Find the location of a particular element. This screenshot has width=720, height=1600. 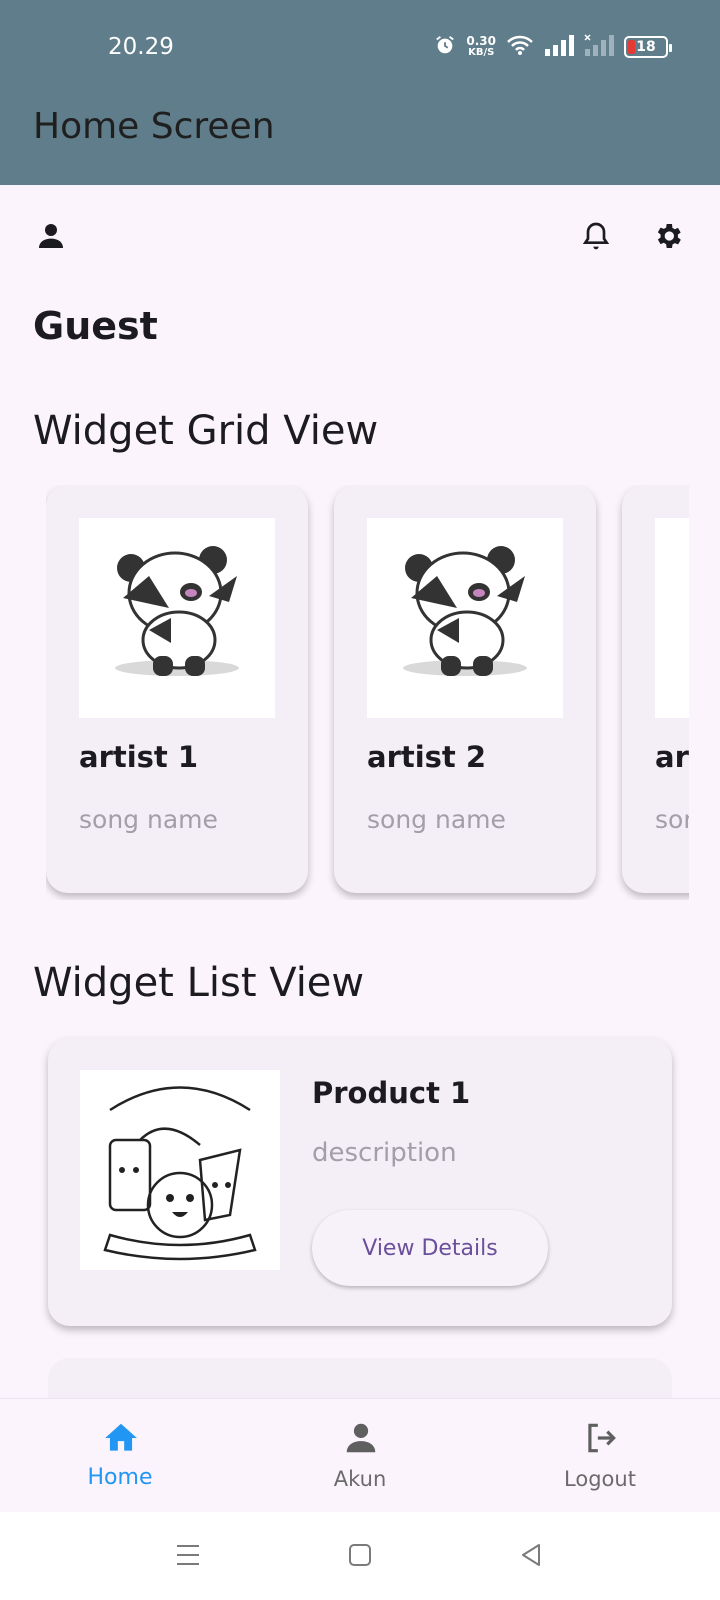

wifi-icon is located at coordinates (520, 47).